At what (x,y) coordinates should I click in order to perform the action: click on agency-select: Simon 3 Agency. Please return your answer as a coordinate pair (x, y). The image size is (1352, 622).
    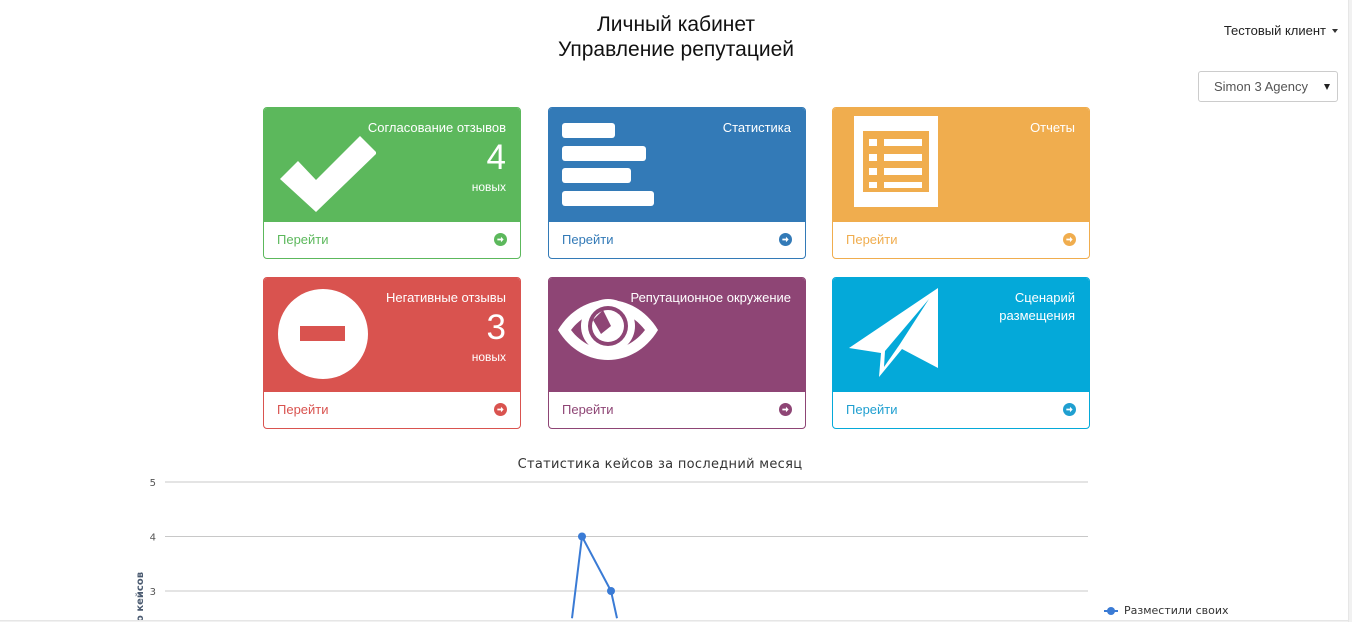
    Looking at the image, I should click on (1268, 86).